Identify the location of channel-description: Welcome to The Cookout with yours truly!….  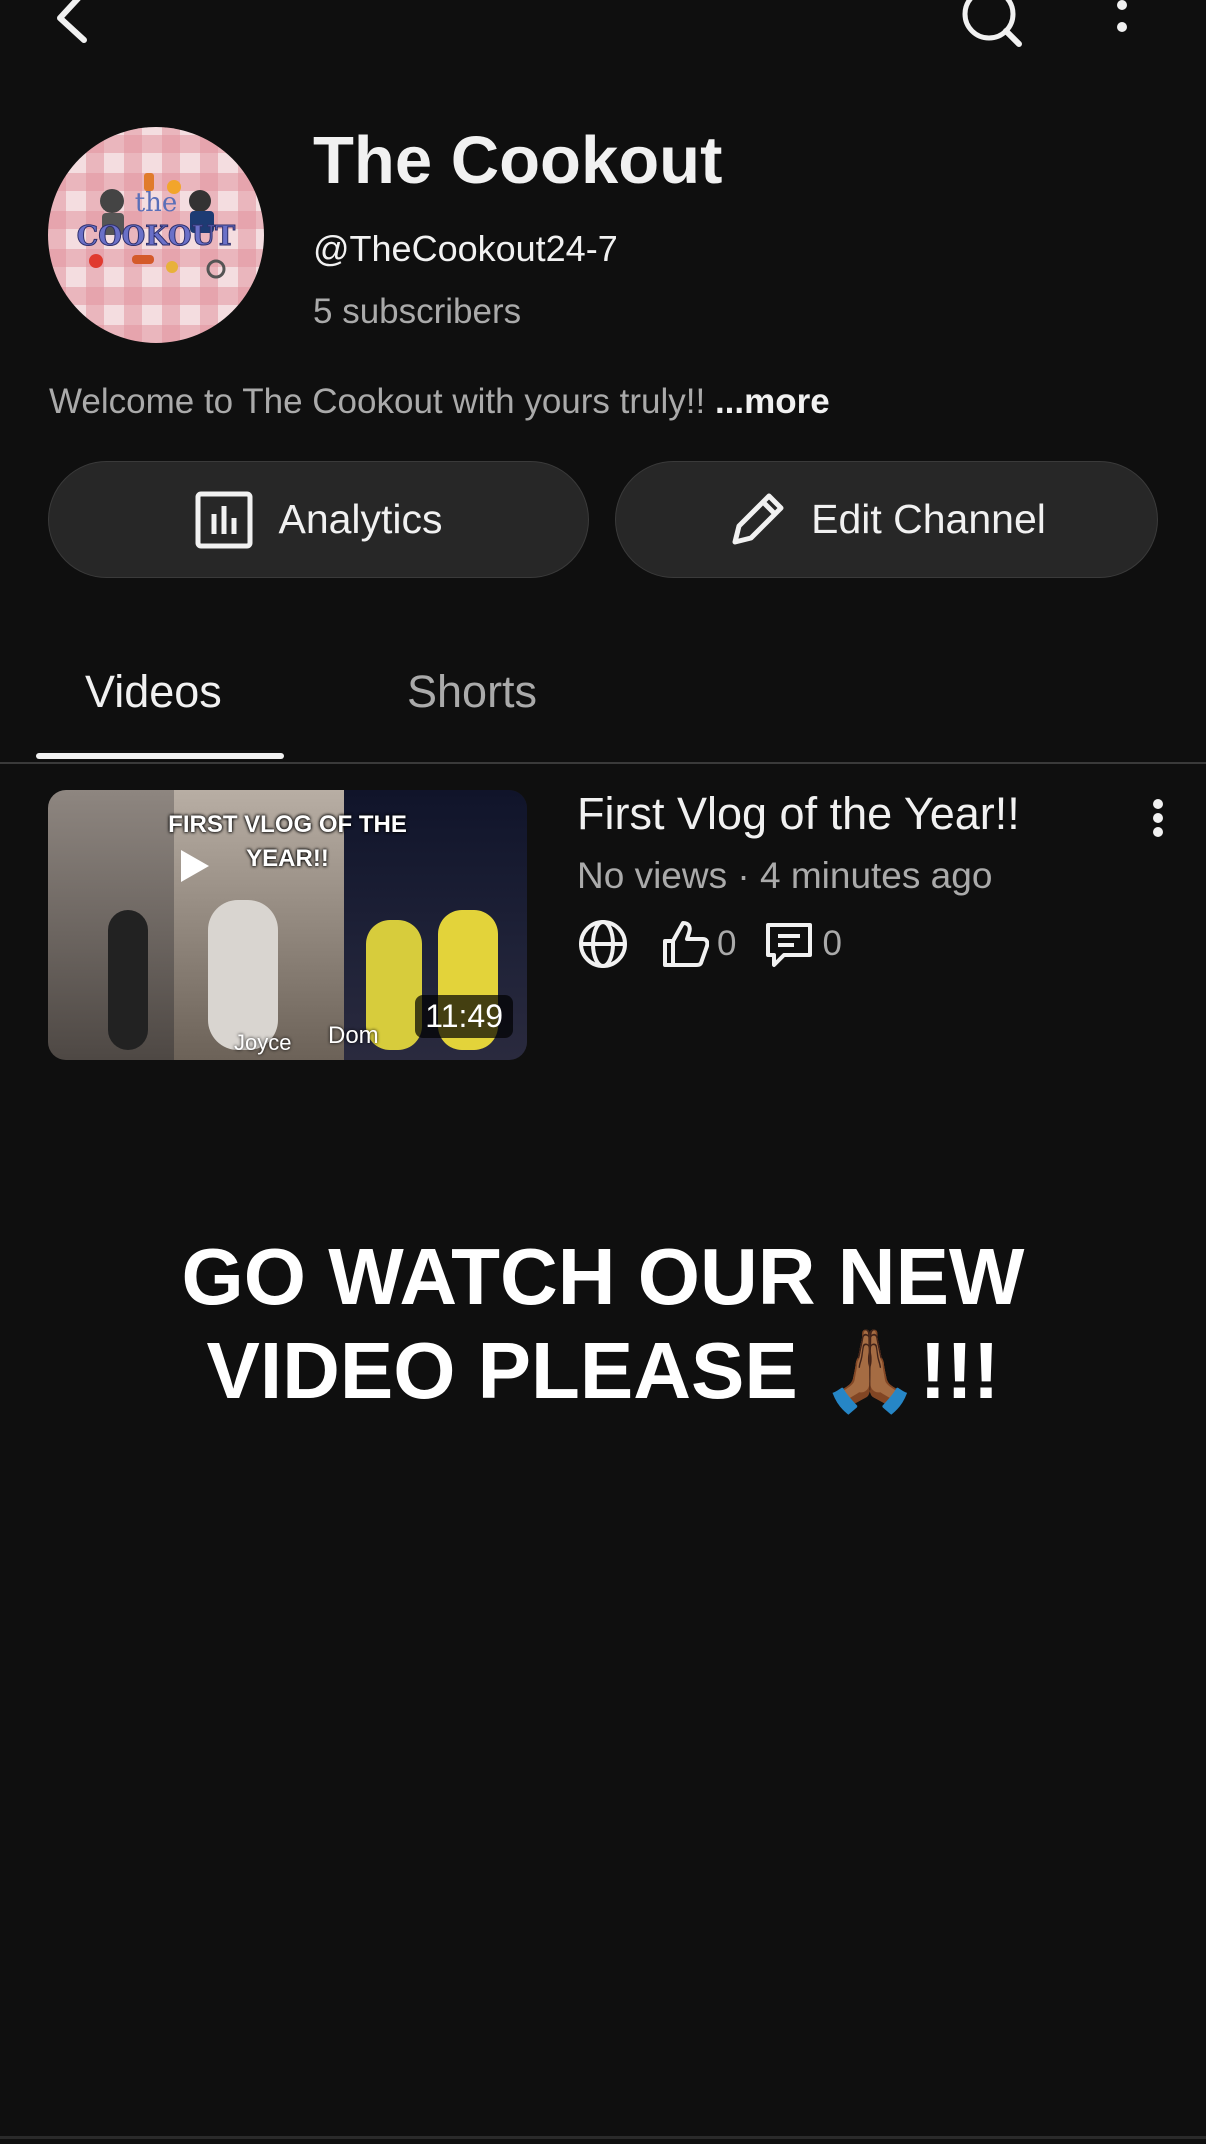
(439, 402).